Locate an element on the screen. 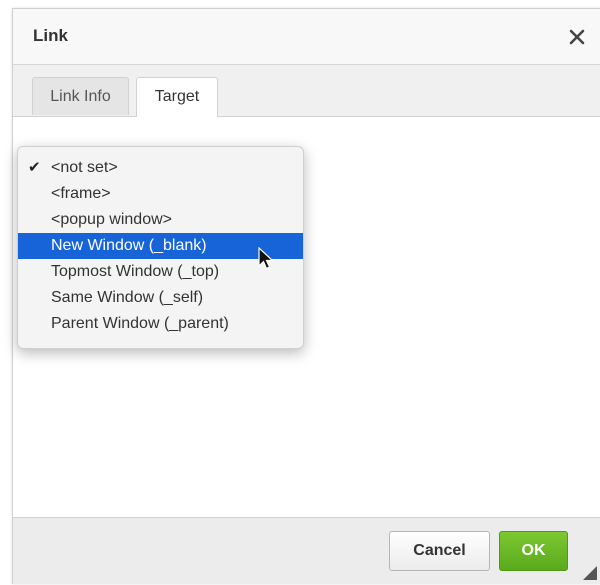  option-label: Parent Window (_parent) is located at coordinates (140, 323).